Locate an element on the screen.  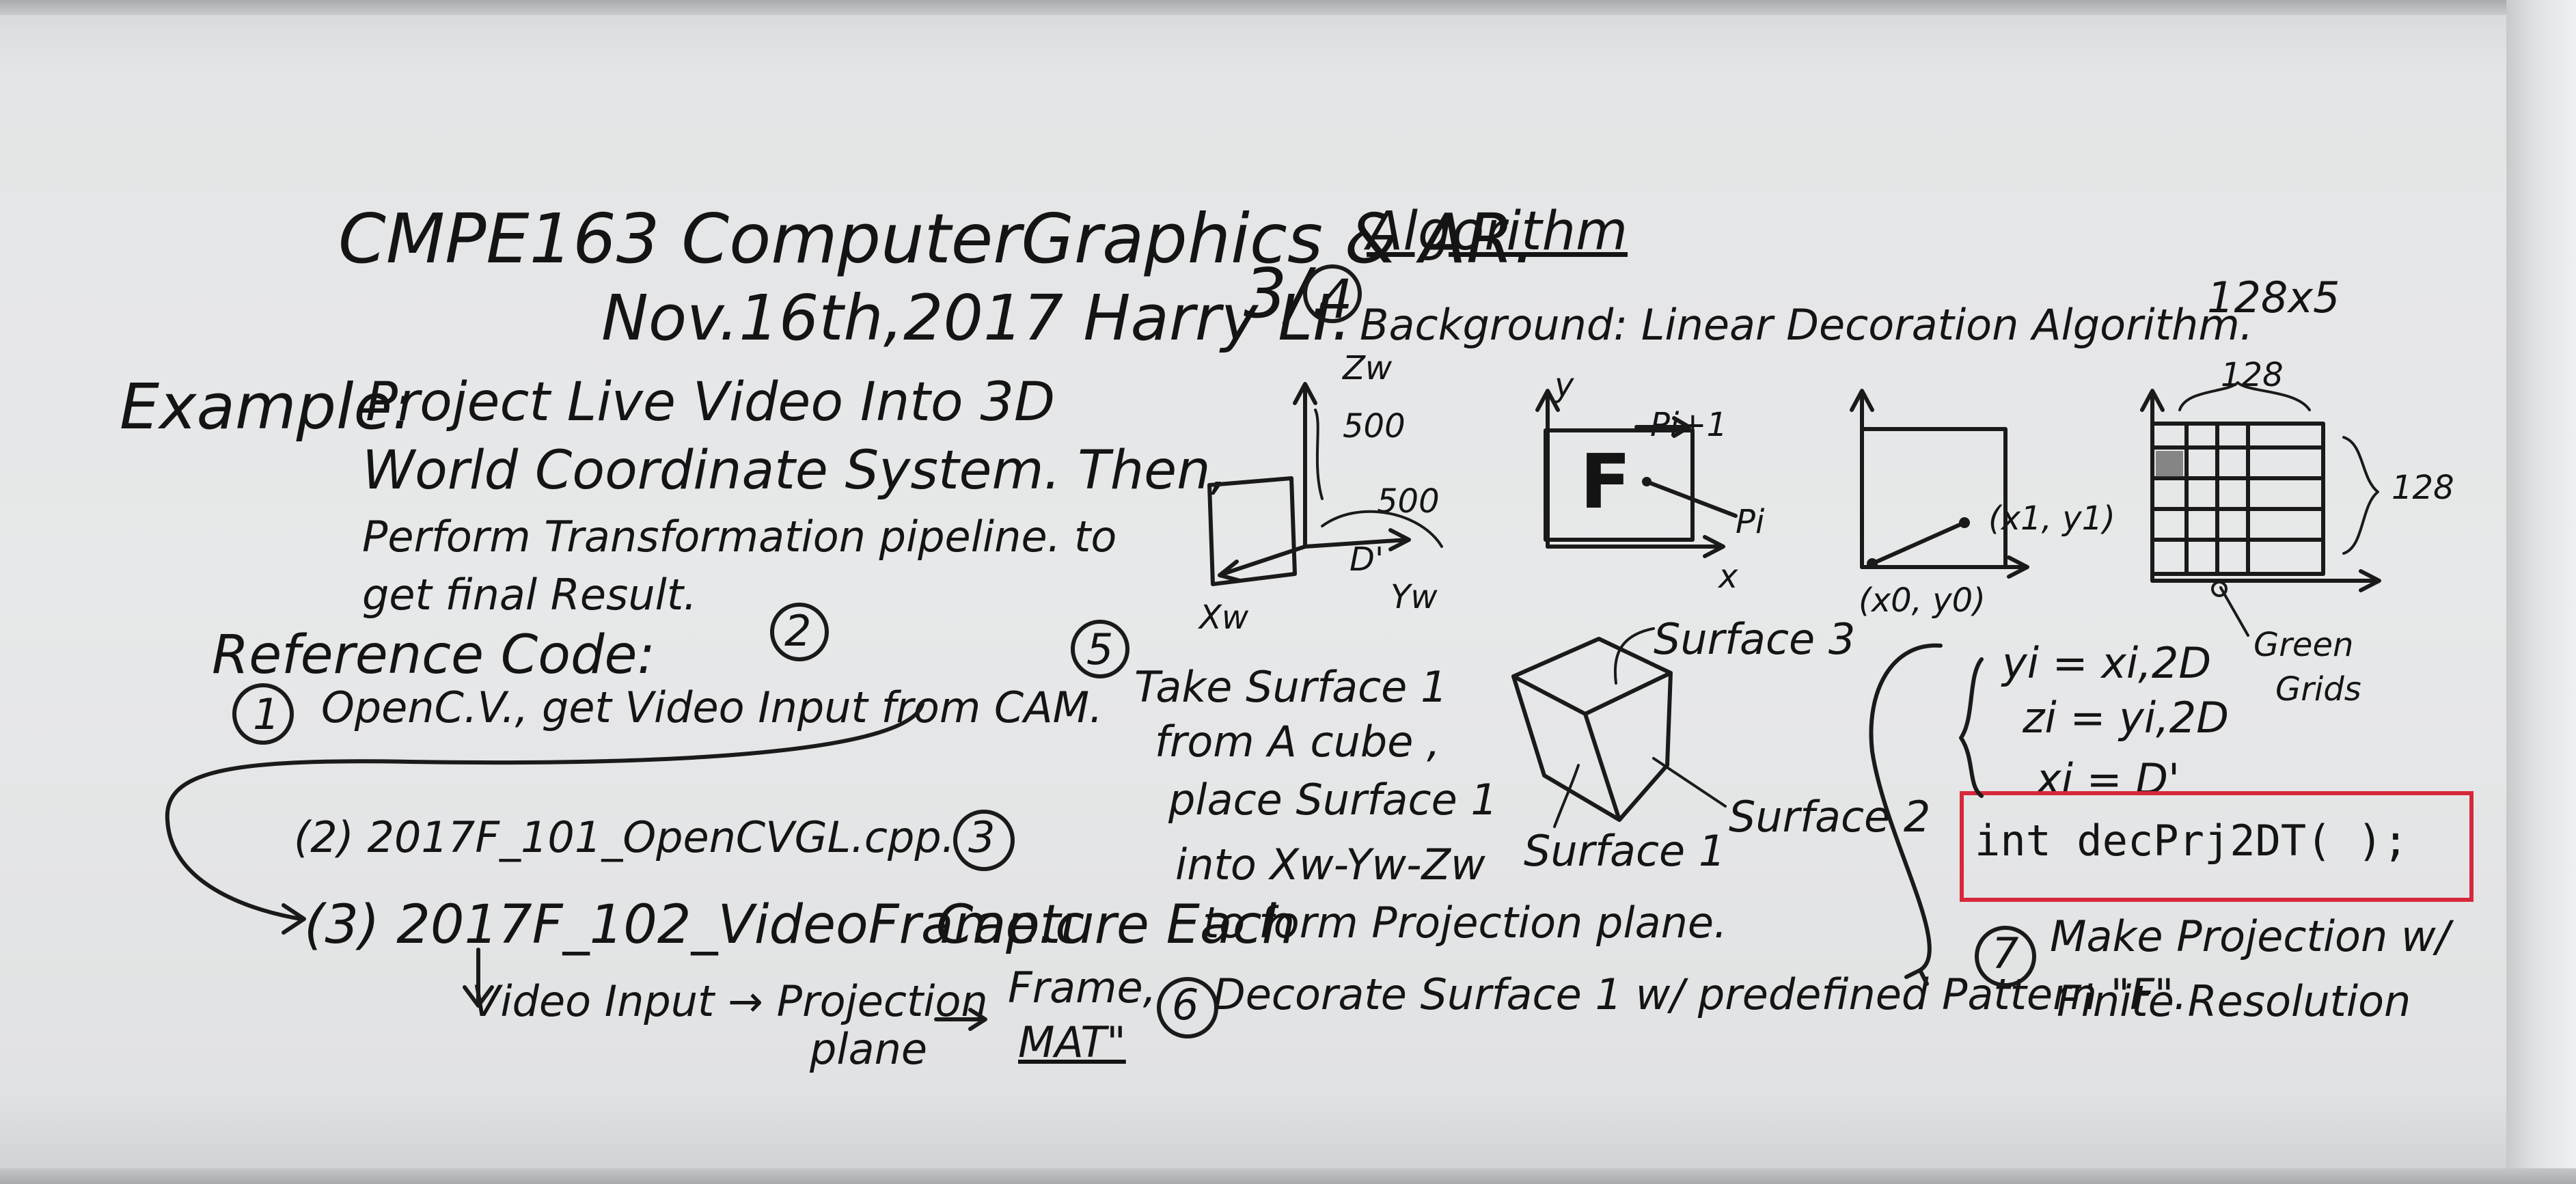
cube-top is located at coordinates (1592, 676).